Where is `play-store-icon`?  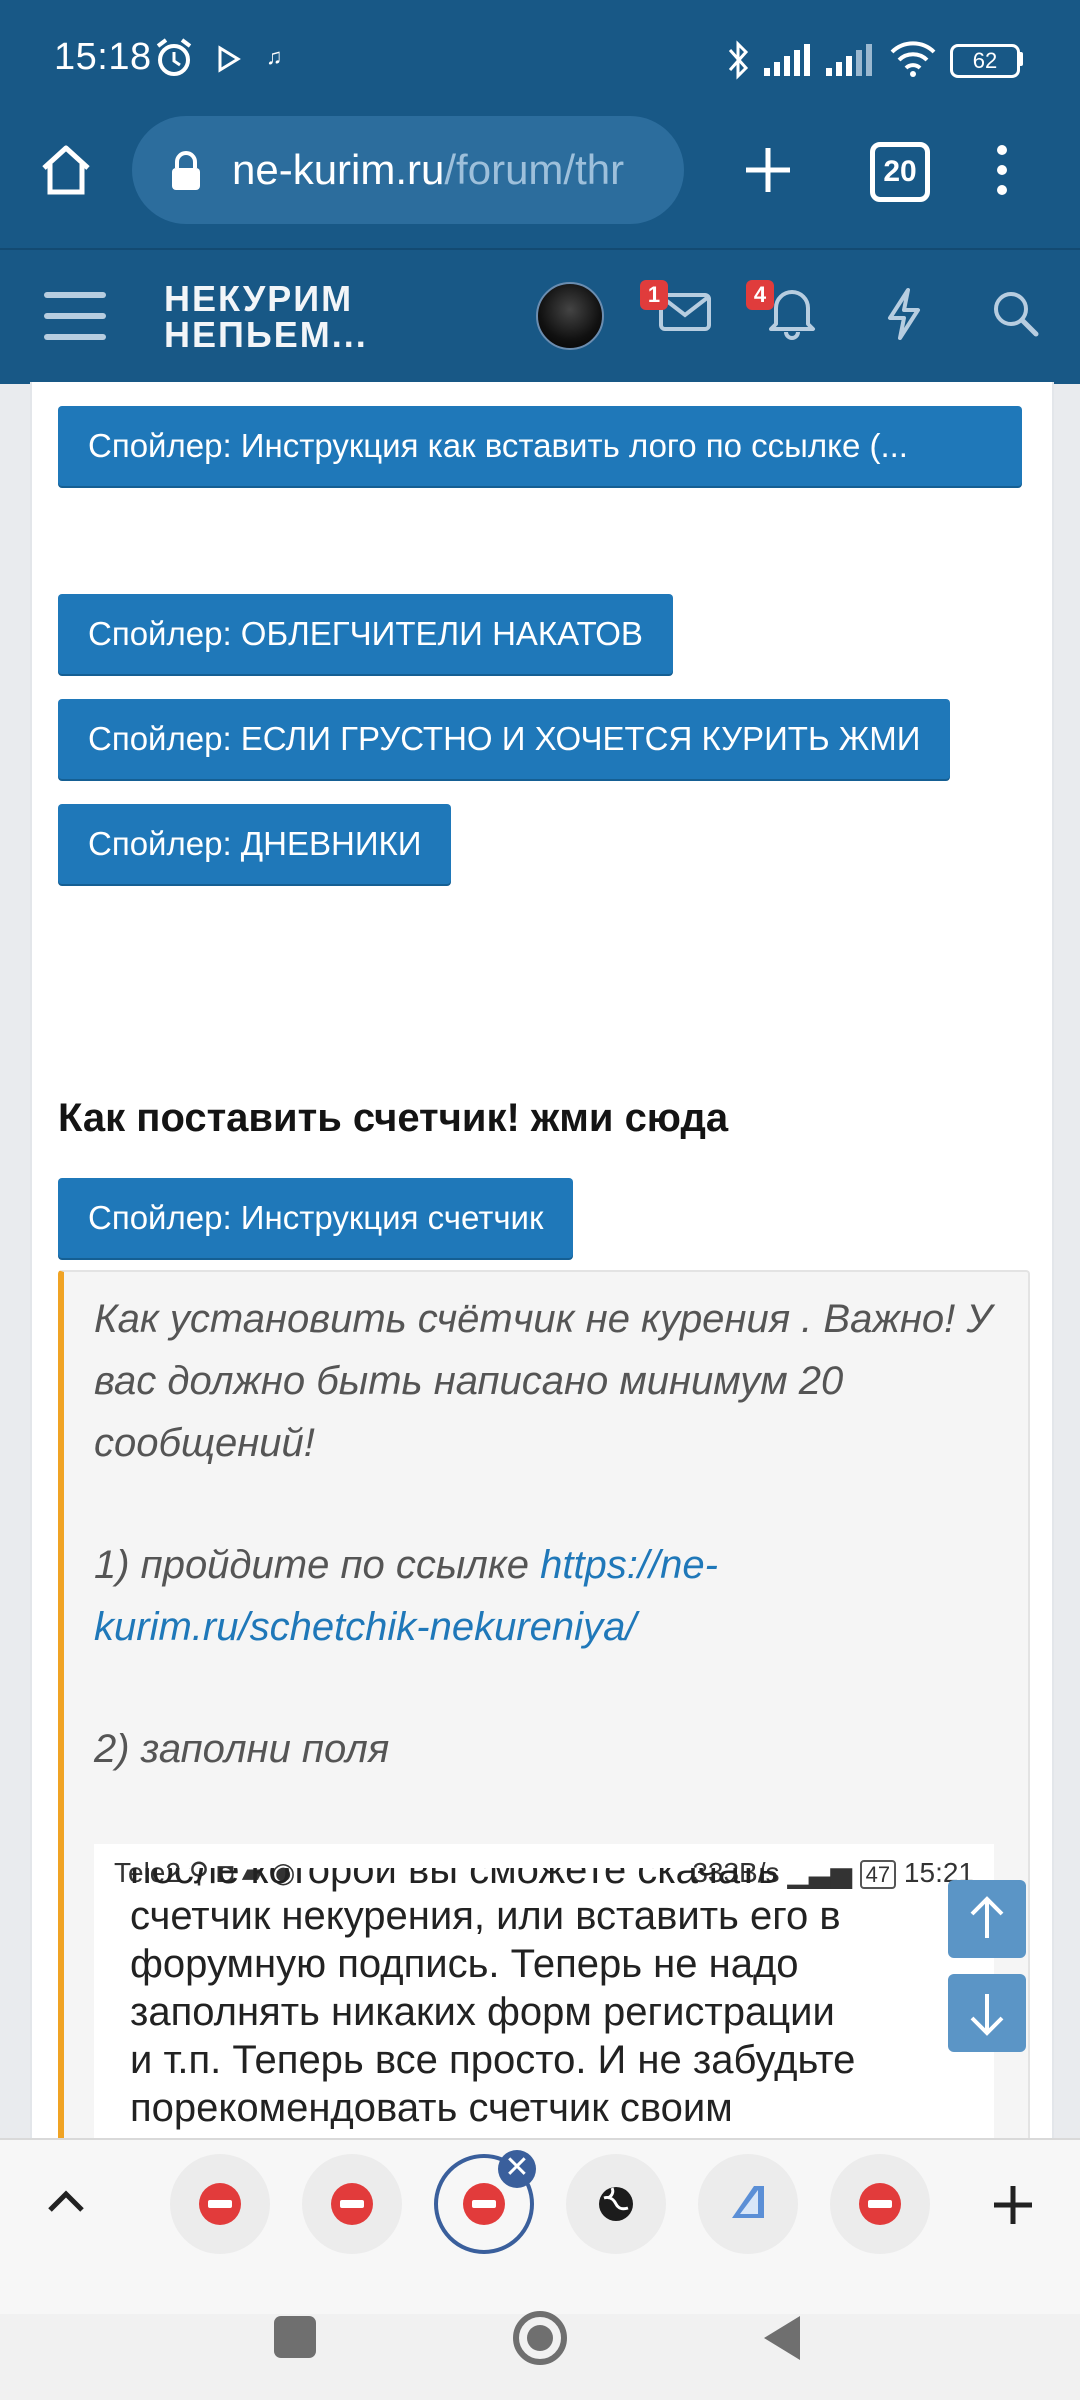
play-store-icon is located at coordinates (229, 59).